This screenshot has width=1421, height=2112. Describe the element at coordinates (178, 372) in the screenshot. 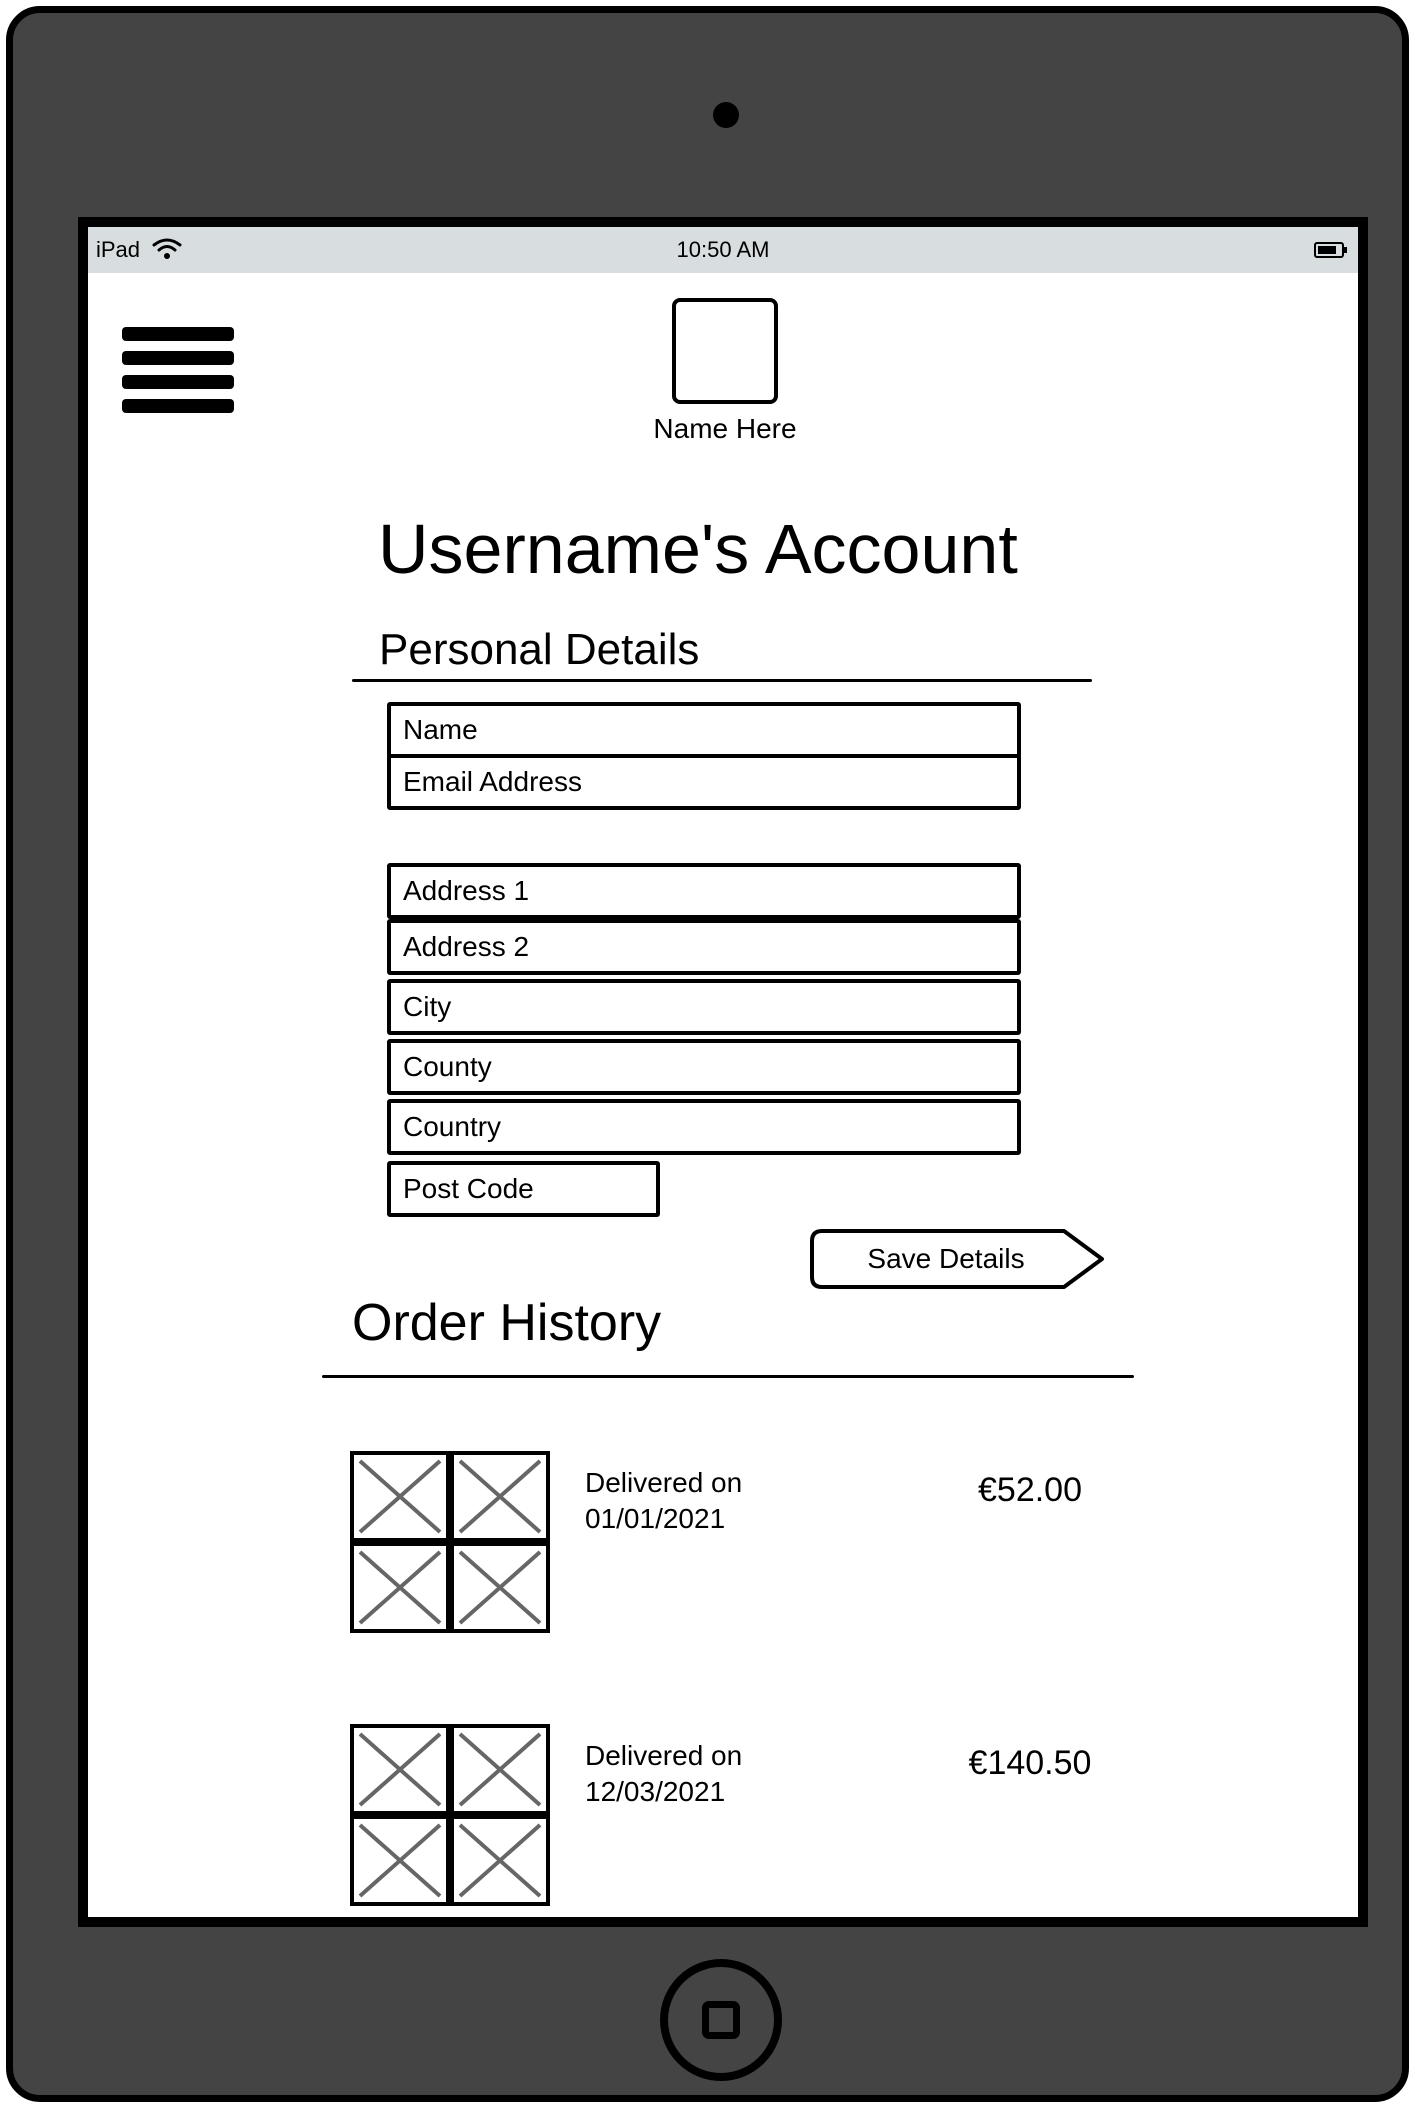

I see `hamburger-menu-icon` at that location.